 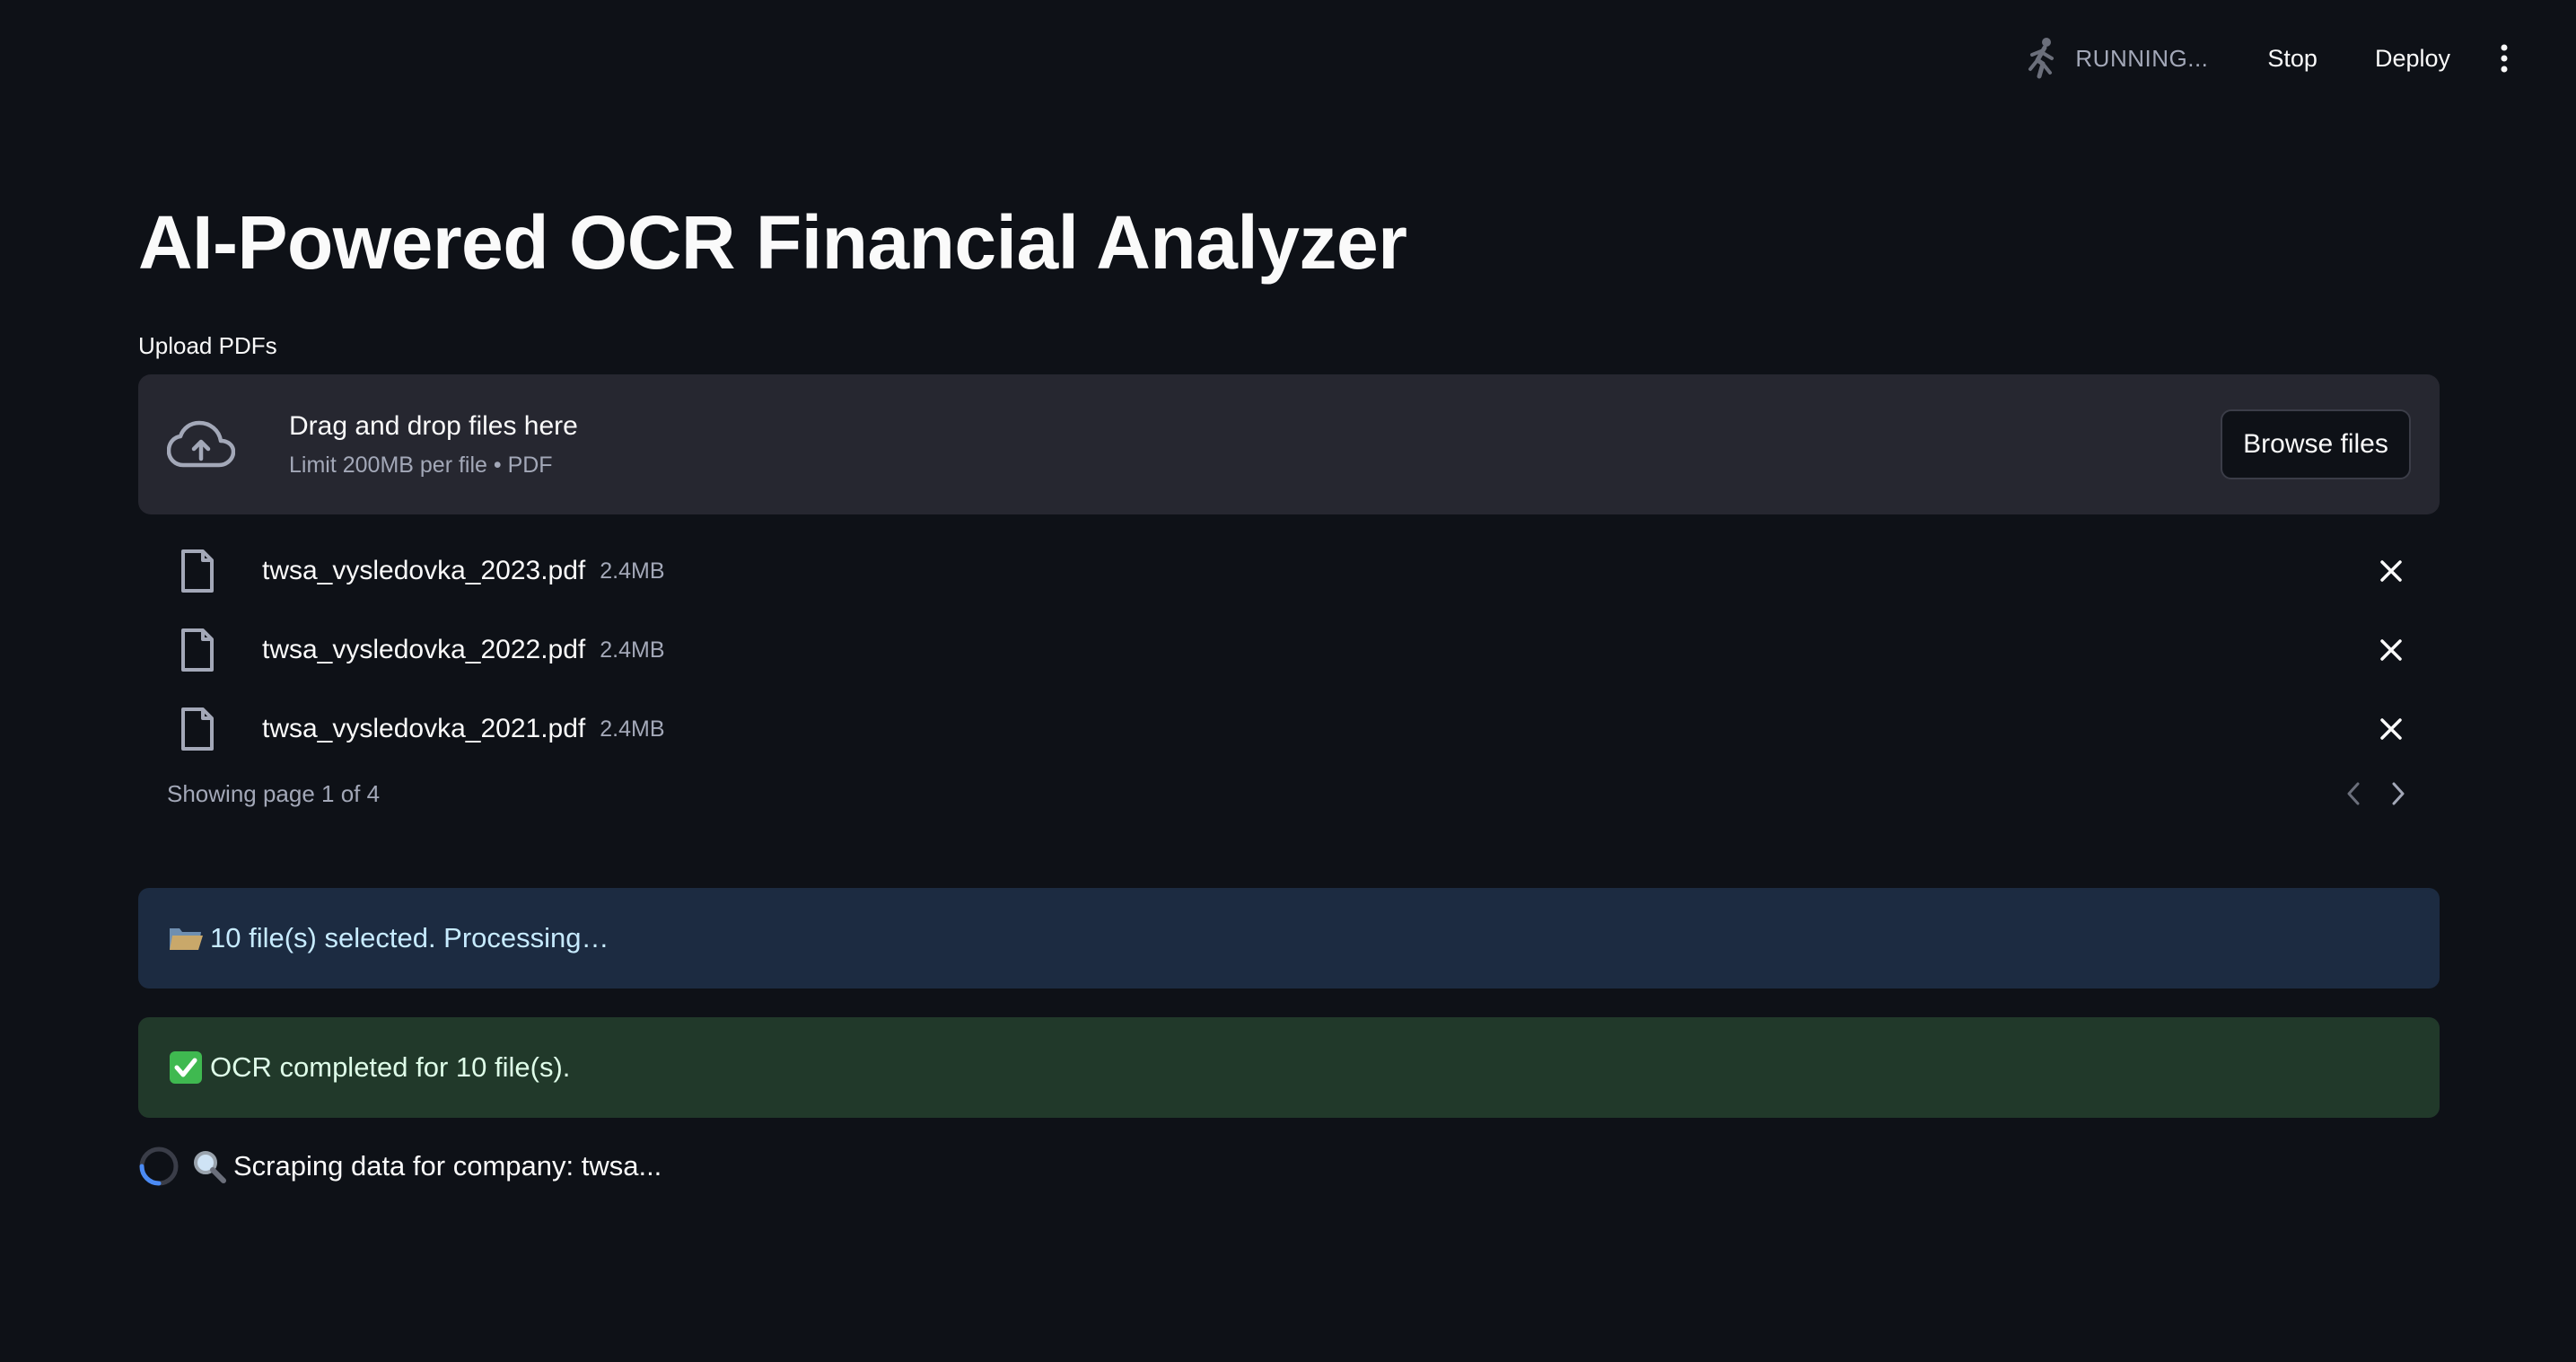 What do you see at coordinates (421, 465) in the screenshot?
I see `dropzone-limit-text: Limit 200MB per file • PDF` at bounding box center [421, 465].